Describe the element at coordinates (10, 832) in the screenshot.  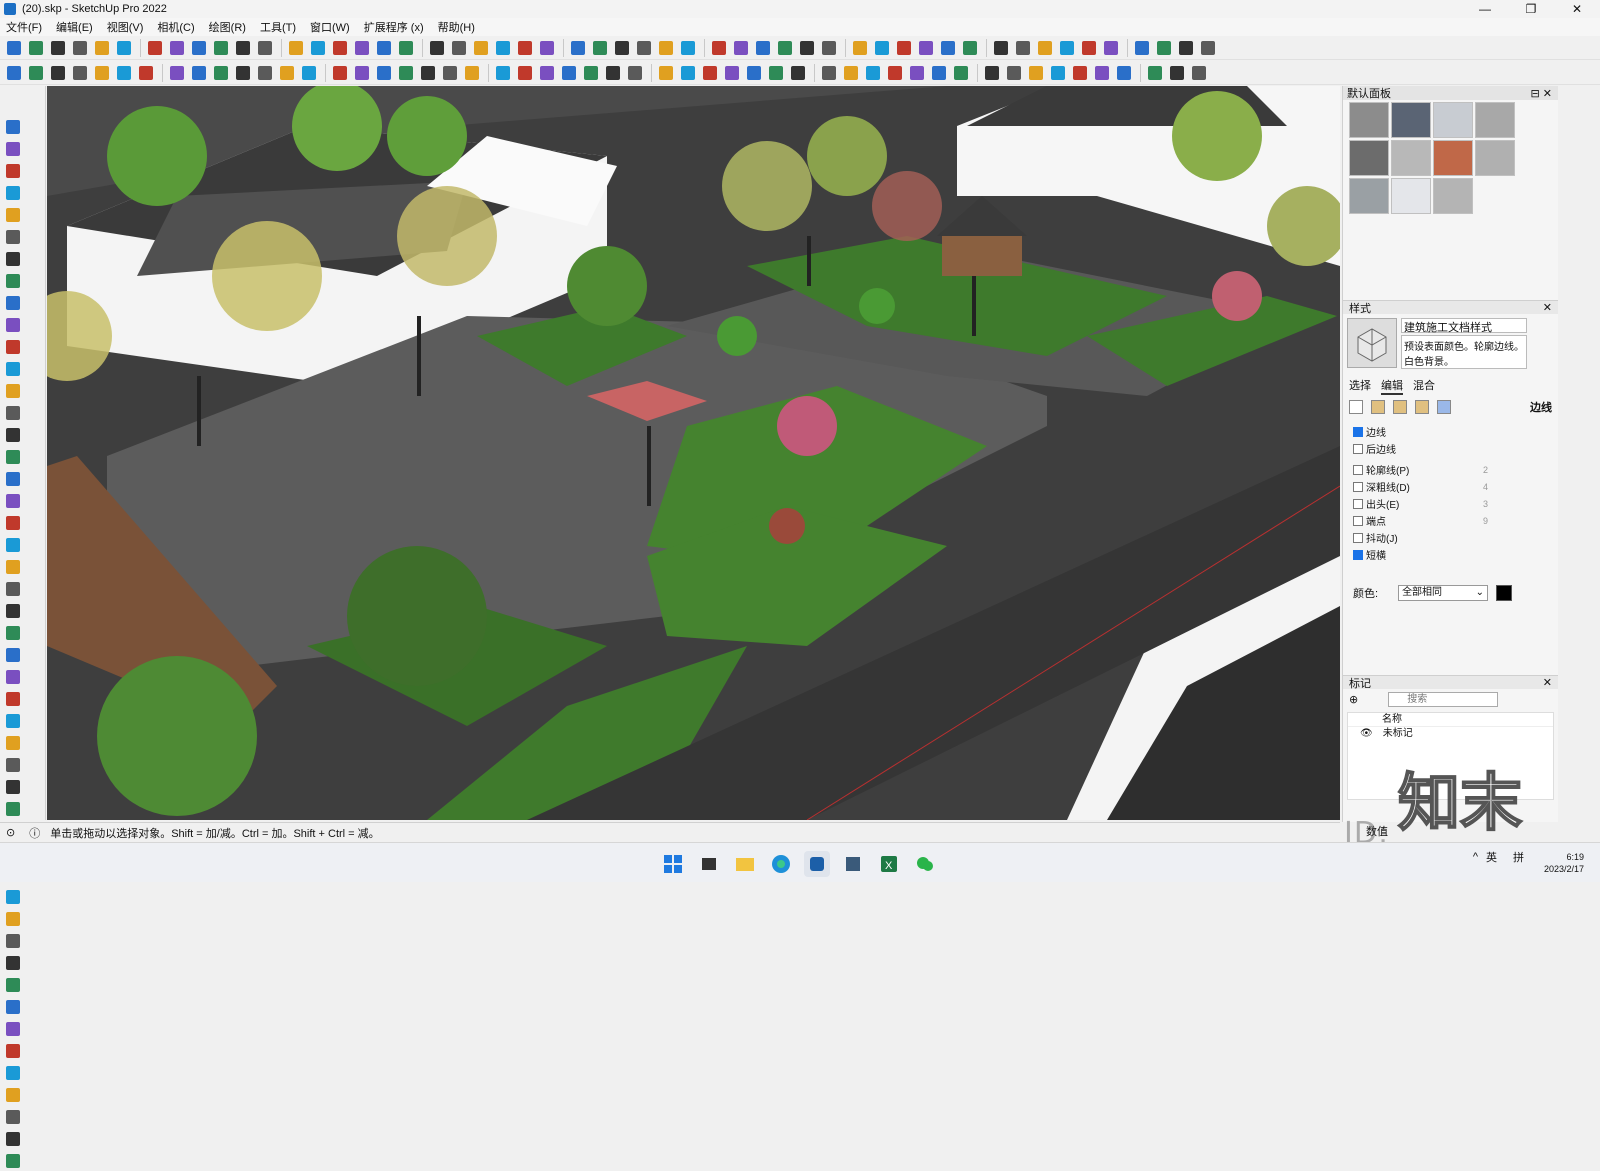
I see `geo-icon: ⊙` at that location.